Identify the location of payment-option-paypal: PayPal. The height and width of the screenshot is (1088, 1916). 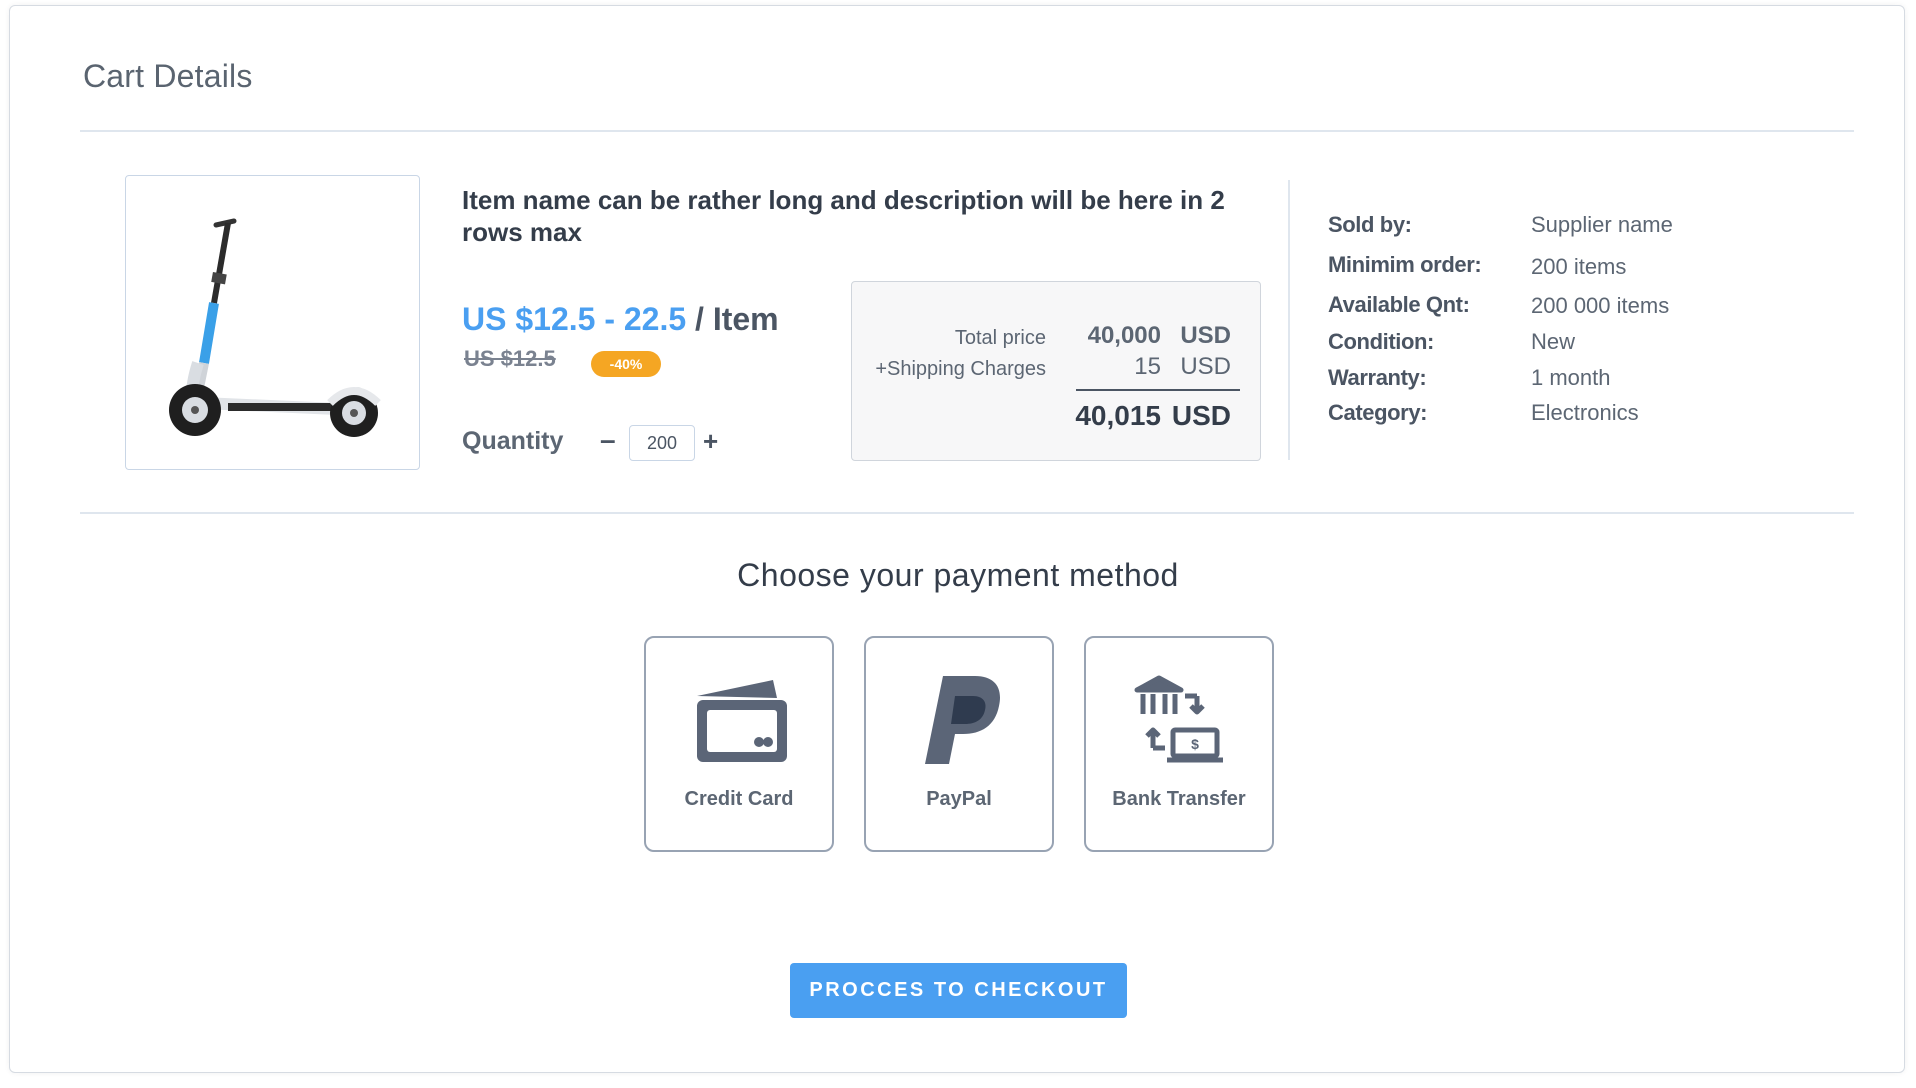
(959, 744).